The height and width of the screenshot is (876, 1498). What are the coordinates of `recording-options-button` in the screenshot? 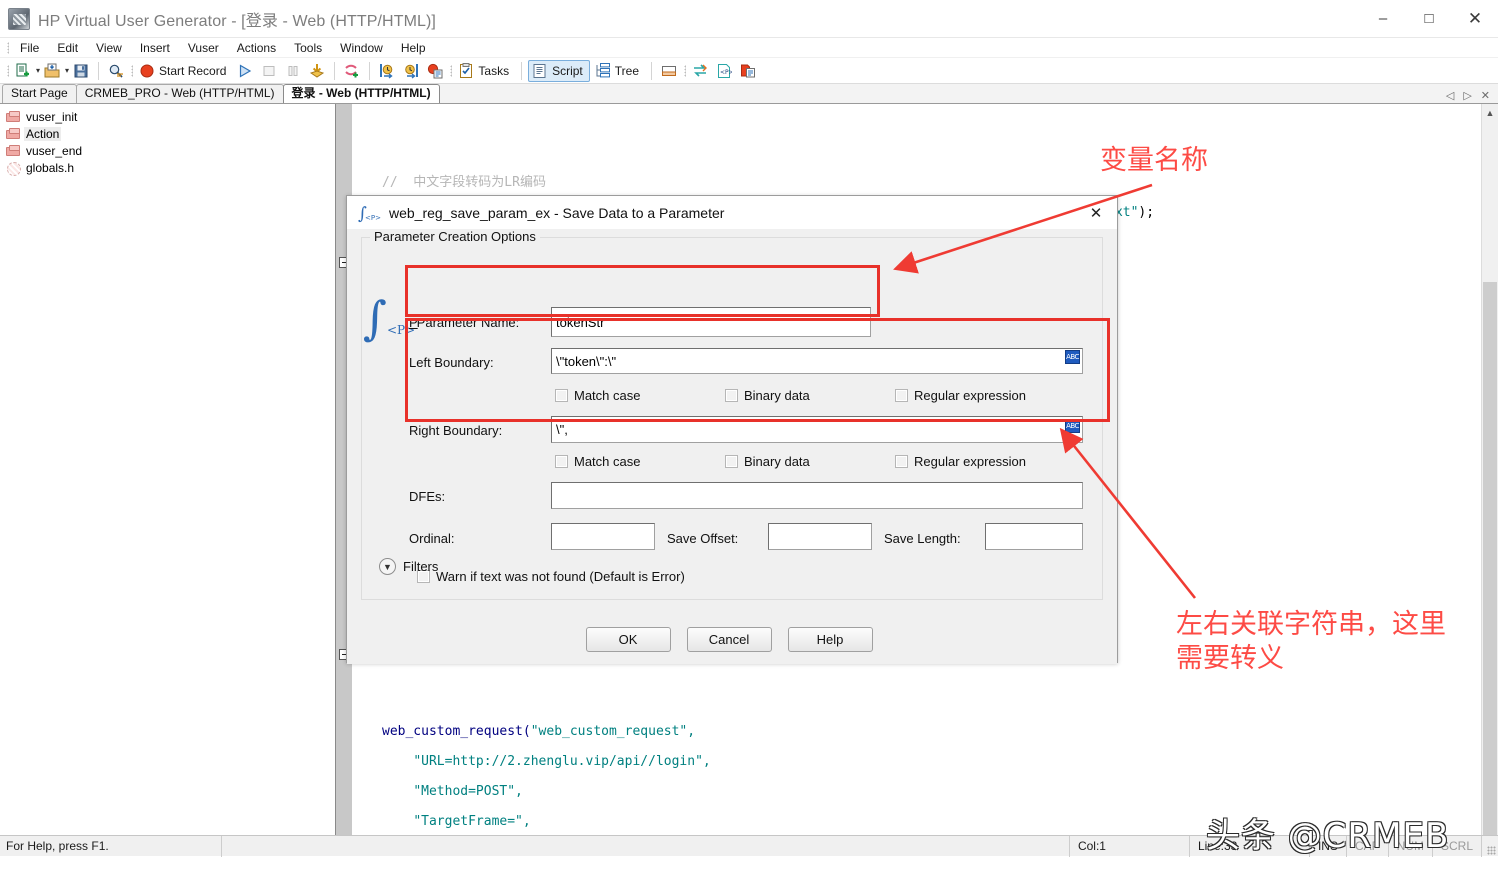 It's located at (700, 71).